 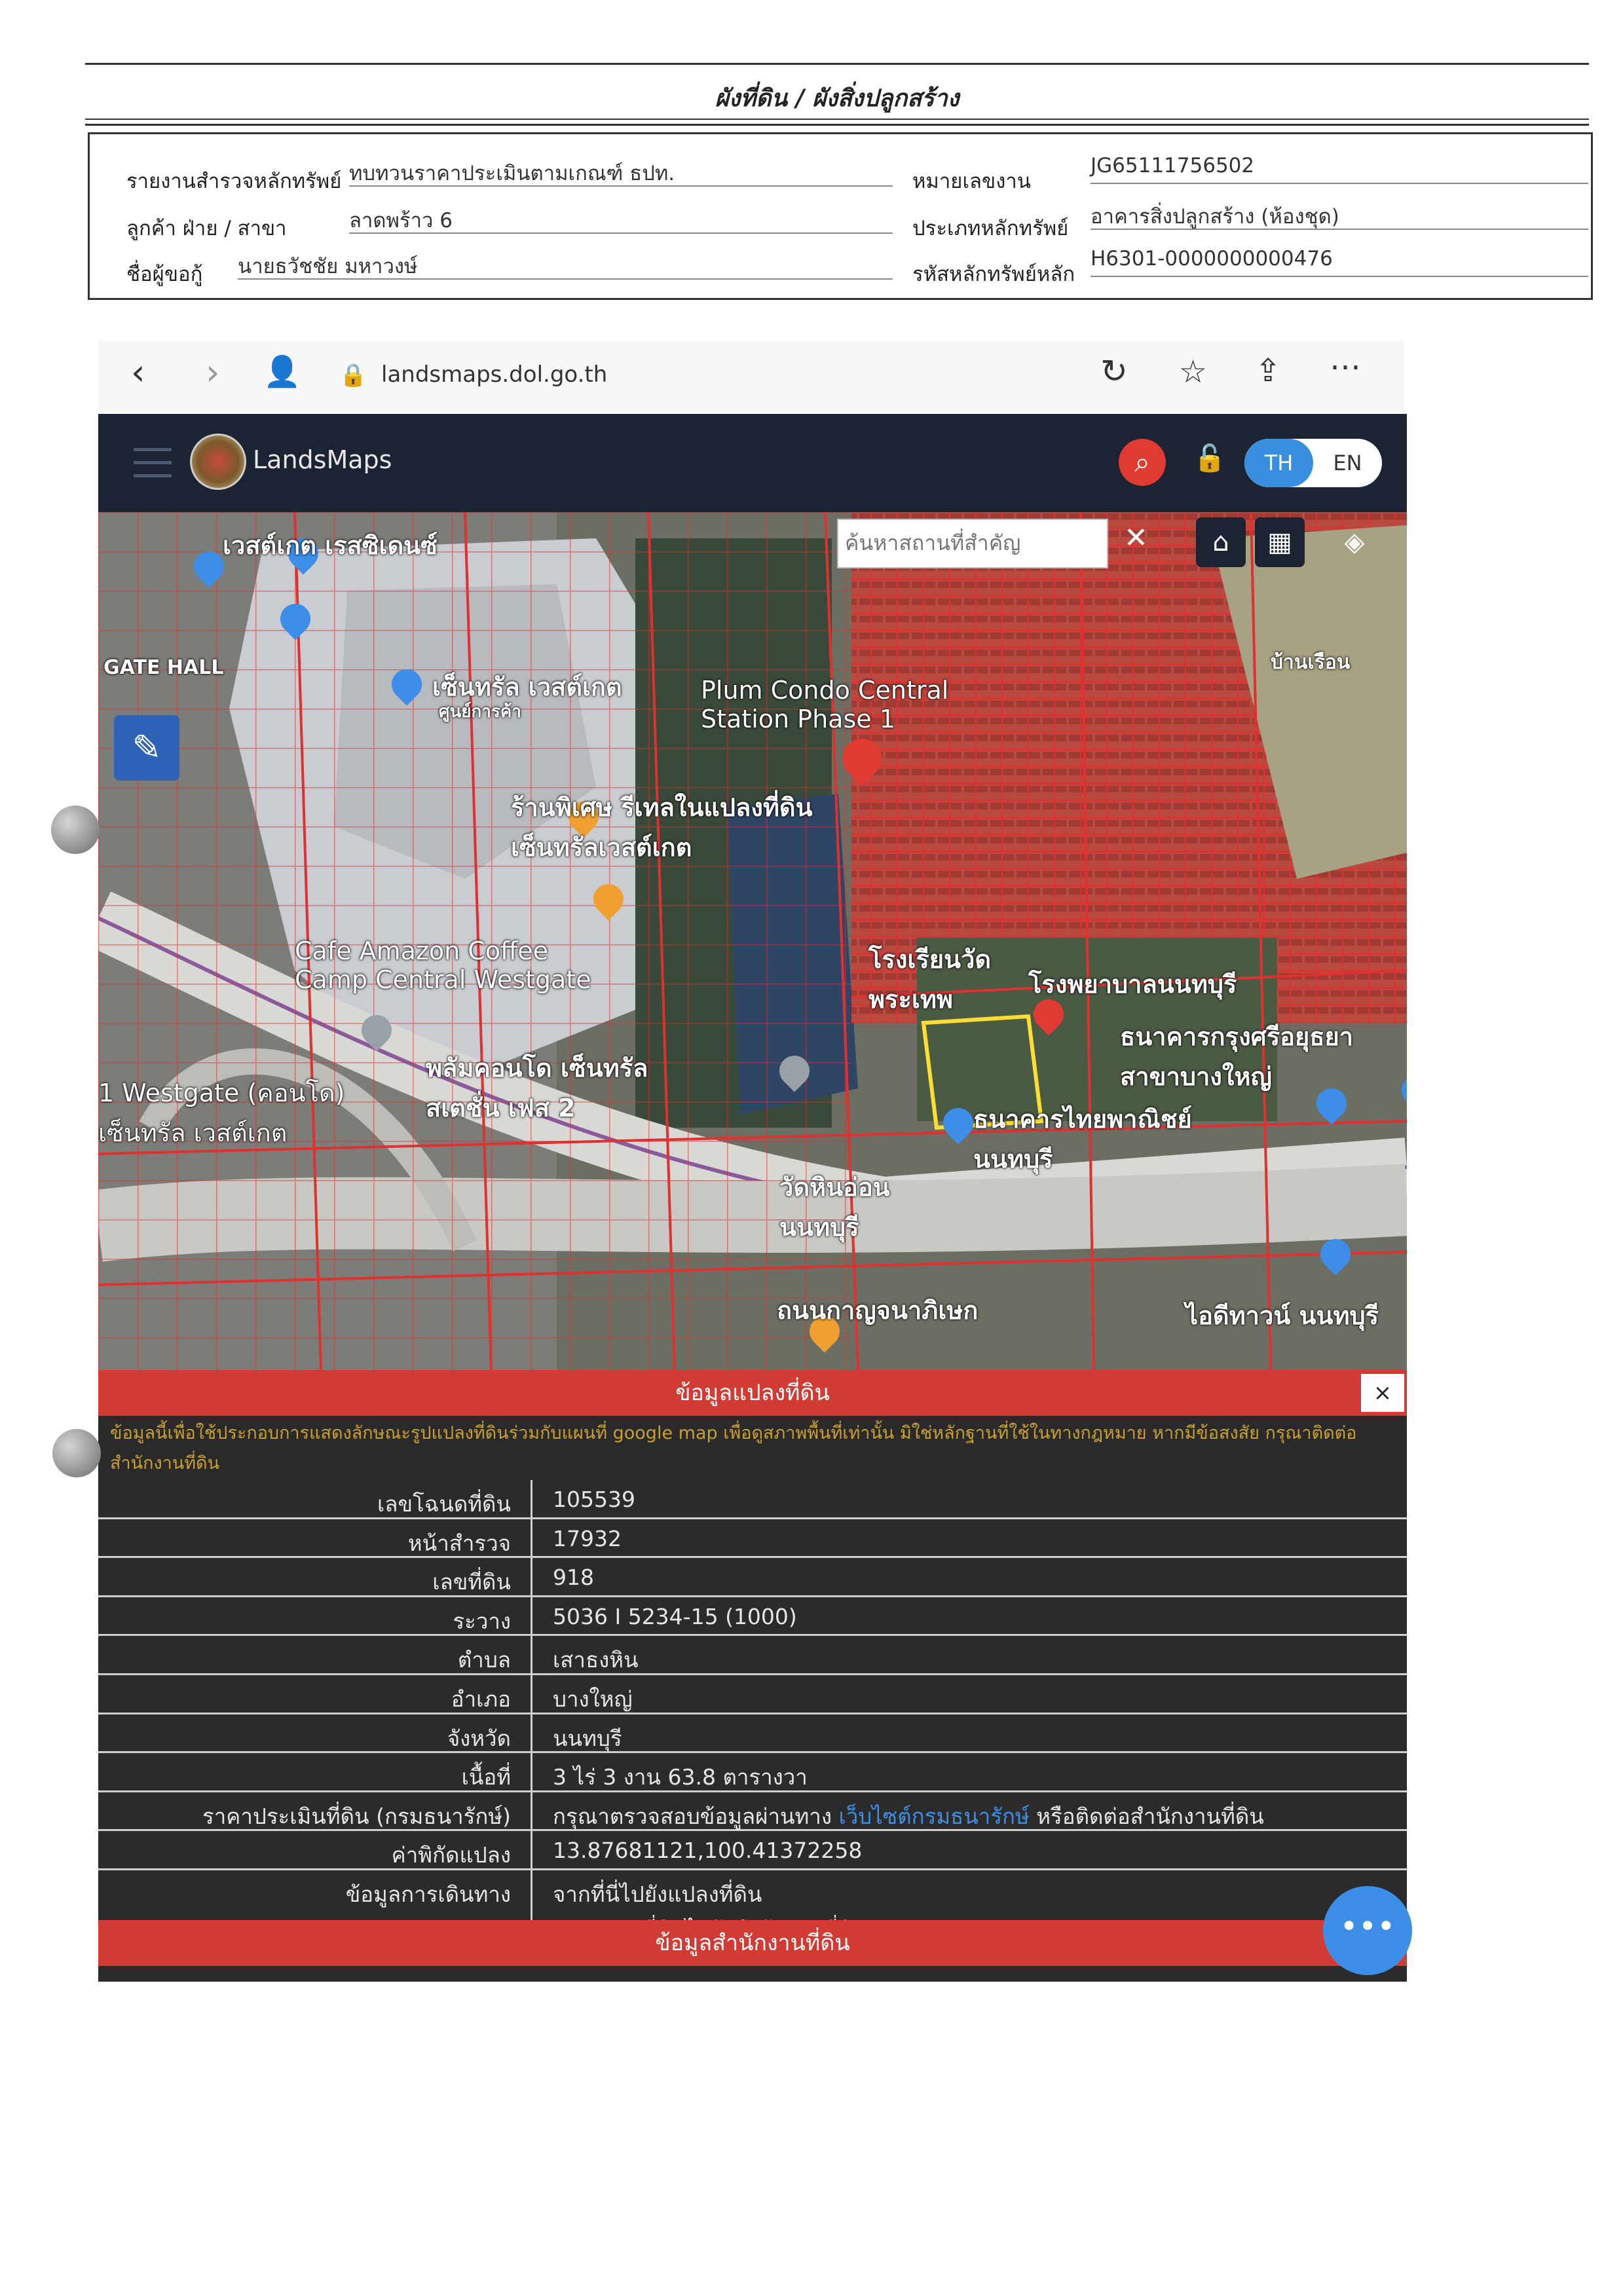 What do you see at coordinates (680, 1777) in the screenshot?
I see `row-value: 3 ไร่ 3 งาน 63.8 ตารางวา` at bounding box center [680, 1777].